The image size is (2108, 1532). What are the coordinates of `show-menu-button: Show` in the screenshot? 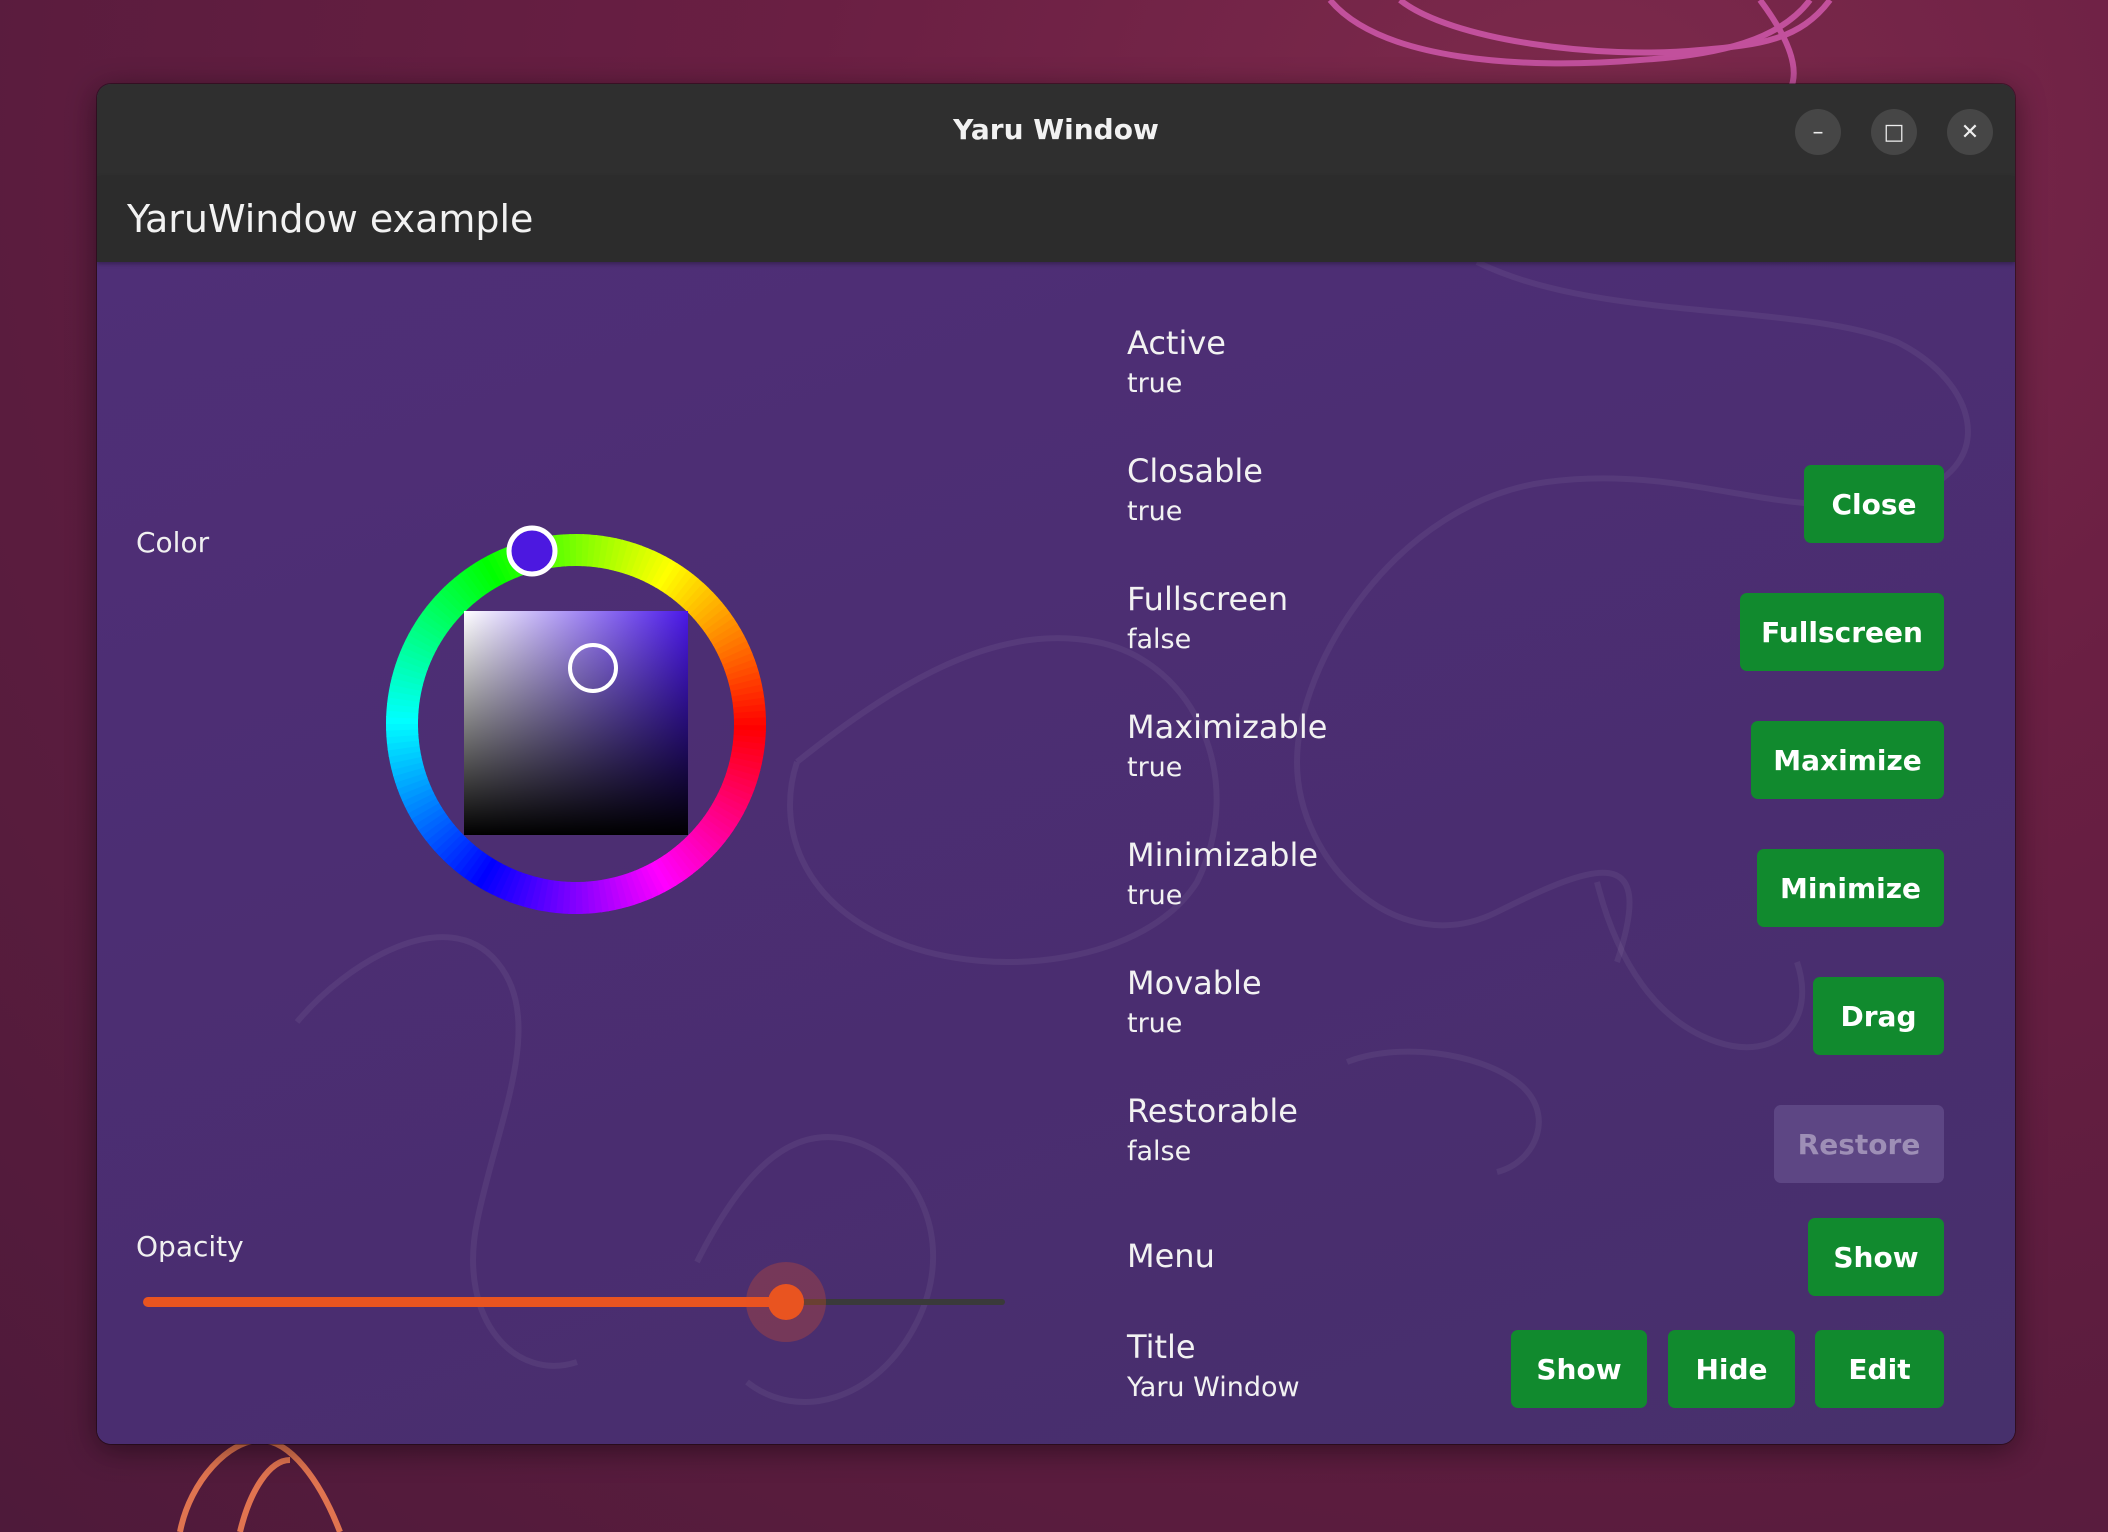 It's located at (1876, 1257).